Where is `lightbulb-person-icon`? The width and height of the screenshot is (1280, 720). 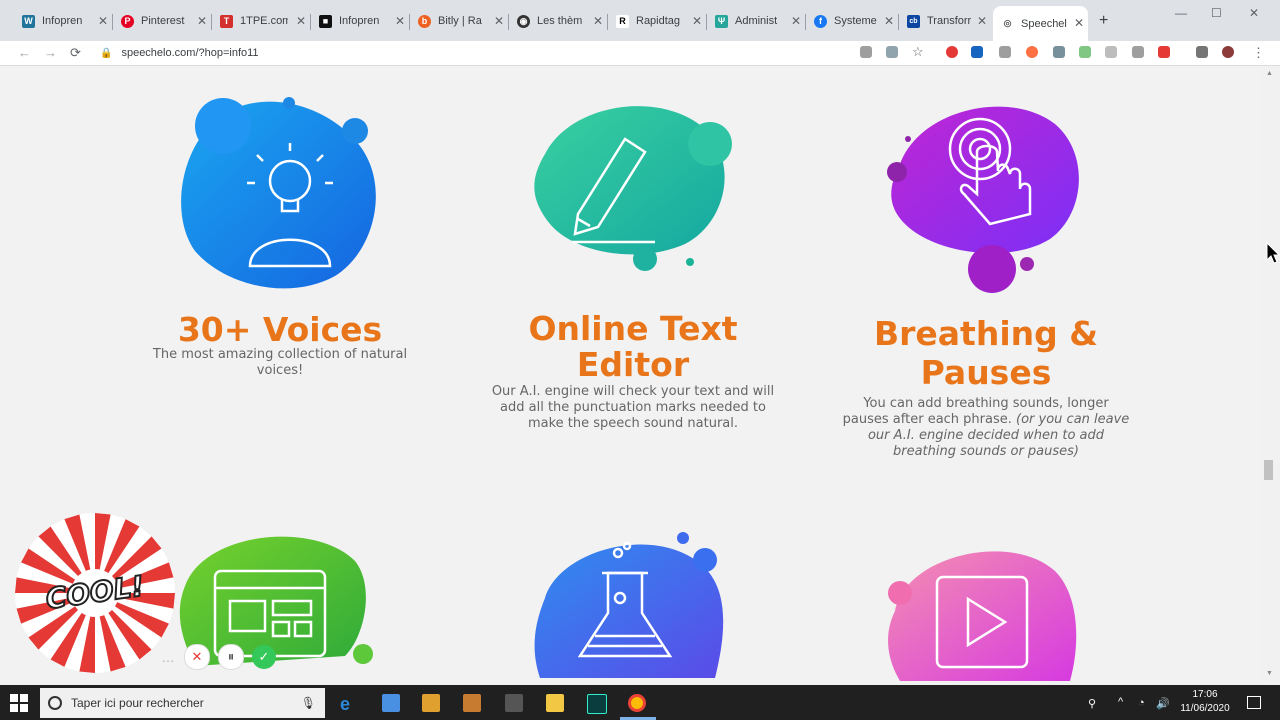 lightbulb-person-icon is located at coordinates (278, 193).